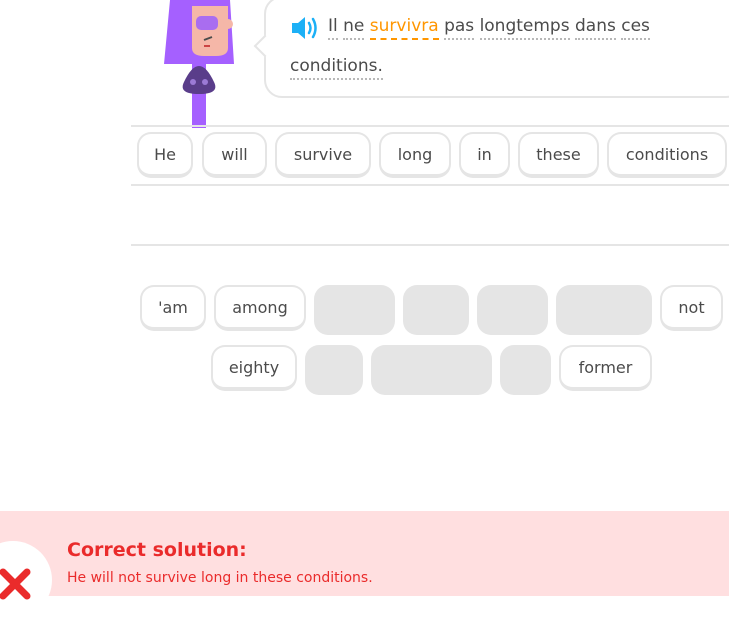 The width and height of the screenshot is (729, 619). What do you see at coordinates (635, 28) in the screenshot?
I see `prompt-word: ces` at bounding box center [635, 28].